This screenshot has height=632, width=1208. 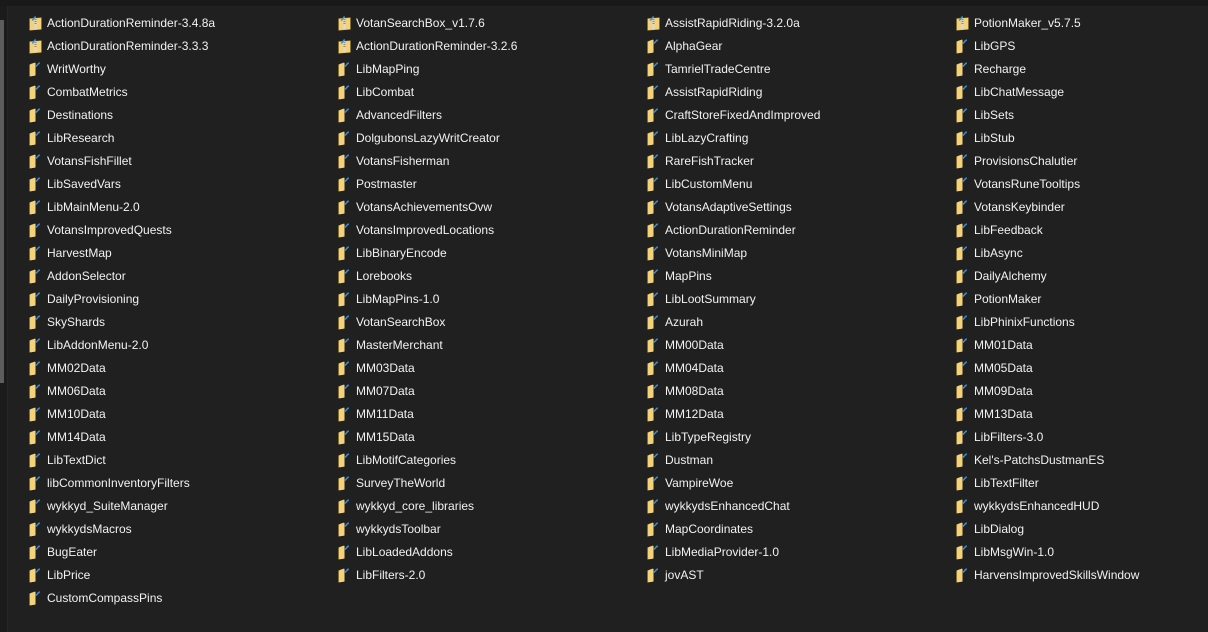 What do you see at coordinates (178, 321) in the screenshot?
I see `file-list-item: SkyShards` at bounding box center [178, 321].